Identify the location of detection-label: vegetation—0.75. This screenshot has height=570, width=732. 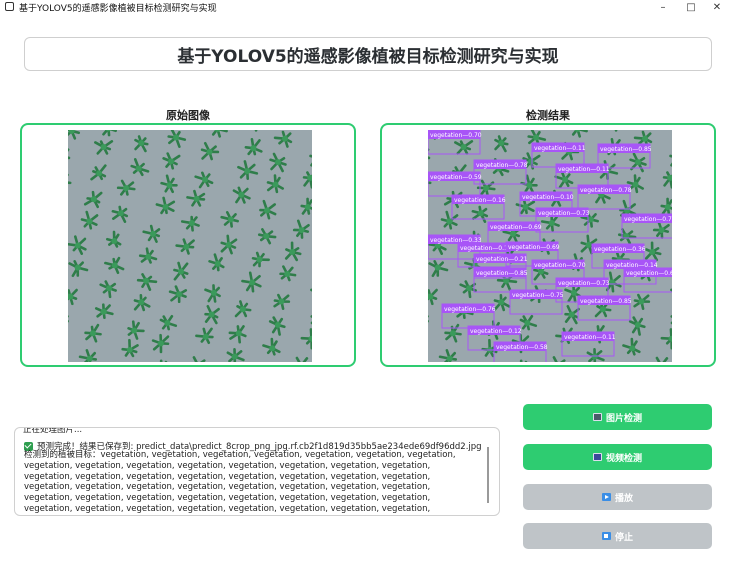
(538, 295).